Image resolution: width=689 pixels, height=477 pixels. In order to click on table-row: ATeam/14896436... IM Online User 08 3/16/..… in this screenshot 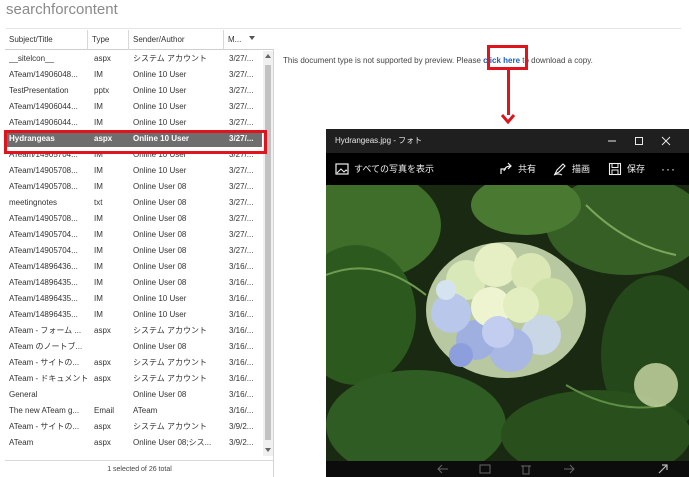, I will do `click(133, 267)`.